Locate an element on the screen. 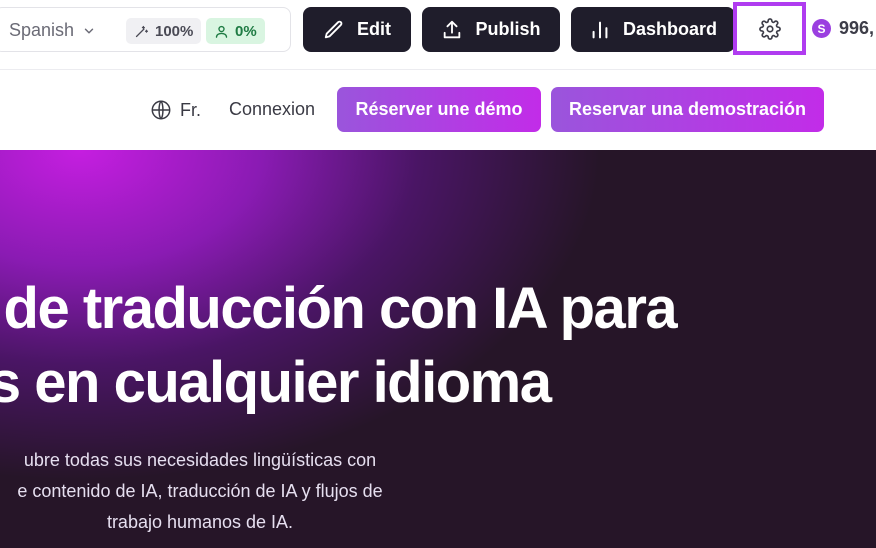 Image resolution: width=876 pixels, height=548 pixels. credits-balance: S 996, is located at coordinates (843, 28).